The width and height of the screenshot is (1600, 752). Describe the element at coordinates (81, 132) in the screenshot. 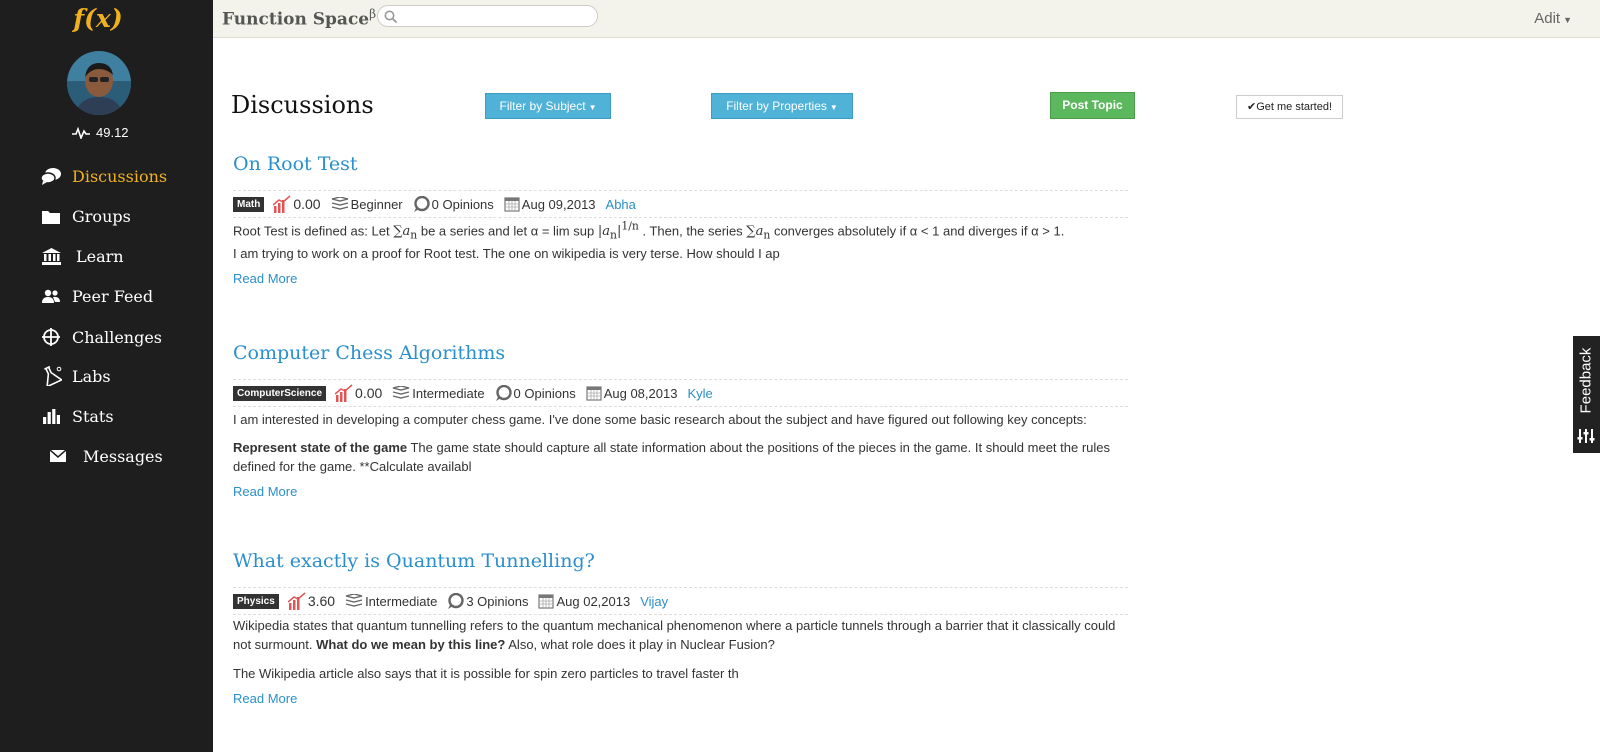

I see `pulse-icon` at that location.